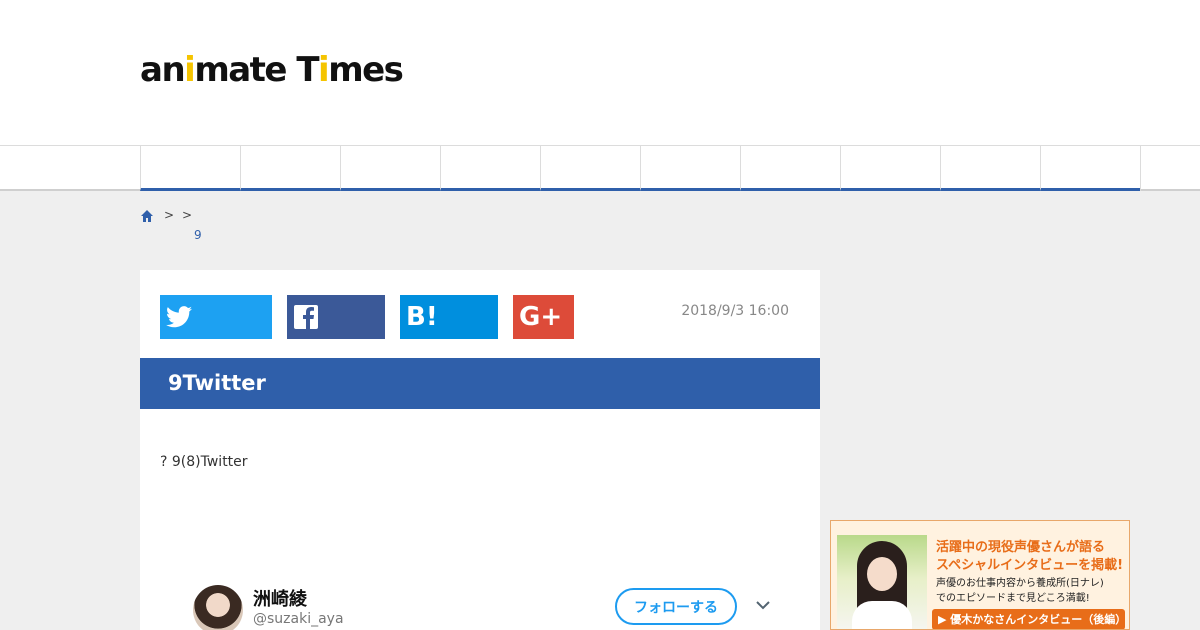  I want to click on main-nav, so click(600, 168).